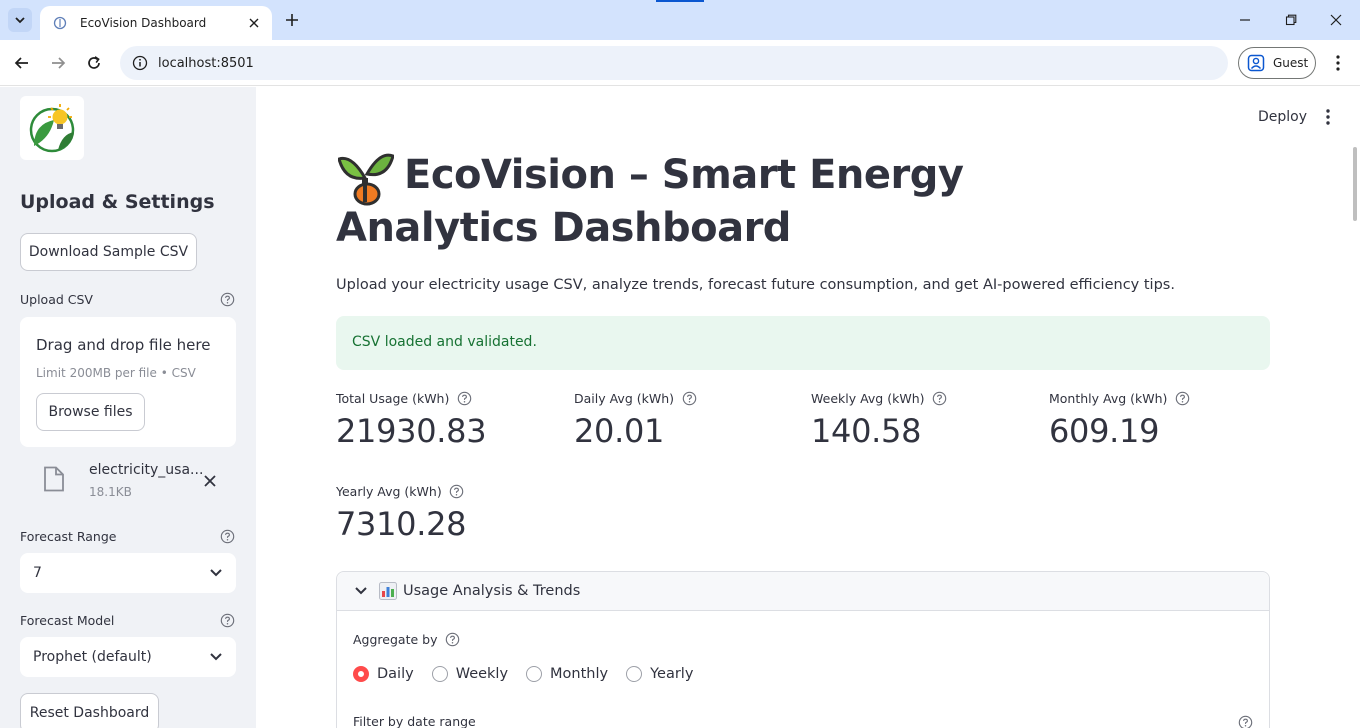 Image resolution: width=1360 pixels, height=728 pixels. I want to click on metric-label: Yearly Avg (kWh), so click(389, 491).